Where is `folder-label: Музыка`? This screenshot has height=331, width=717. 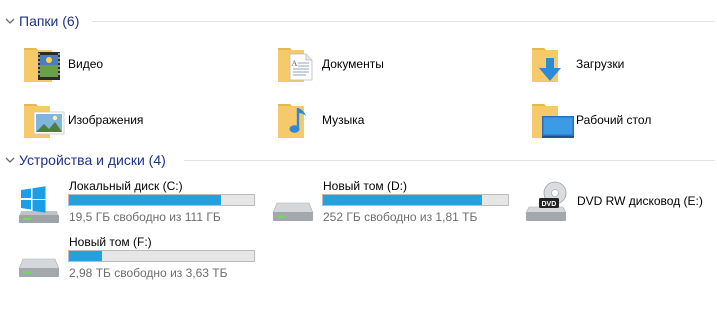 folder-label: Музыка is located at coordinates (343, 120).